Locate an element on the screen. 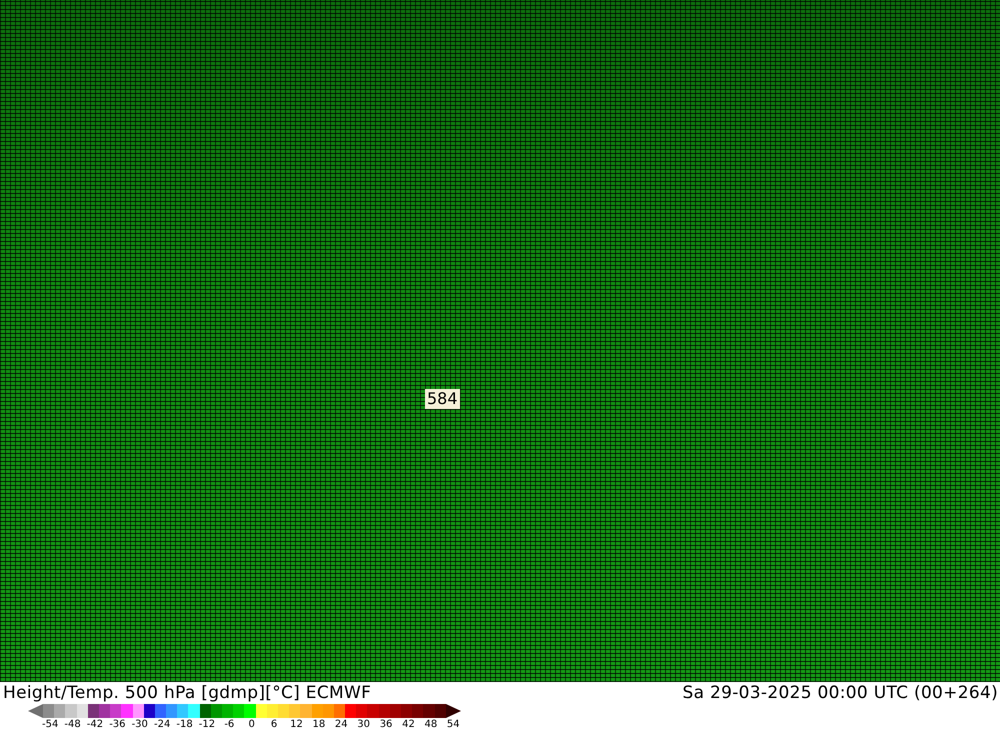 The width and height of the screenshot is (1000, 733). tick-label: -12 is located at coordinates (207, 725).